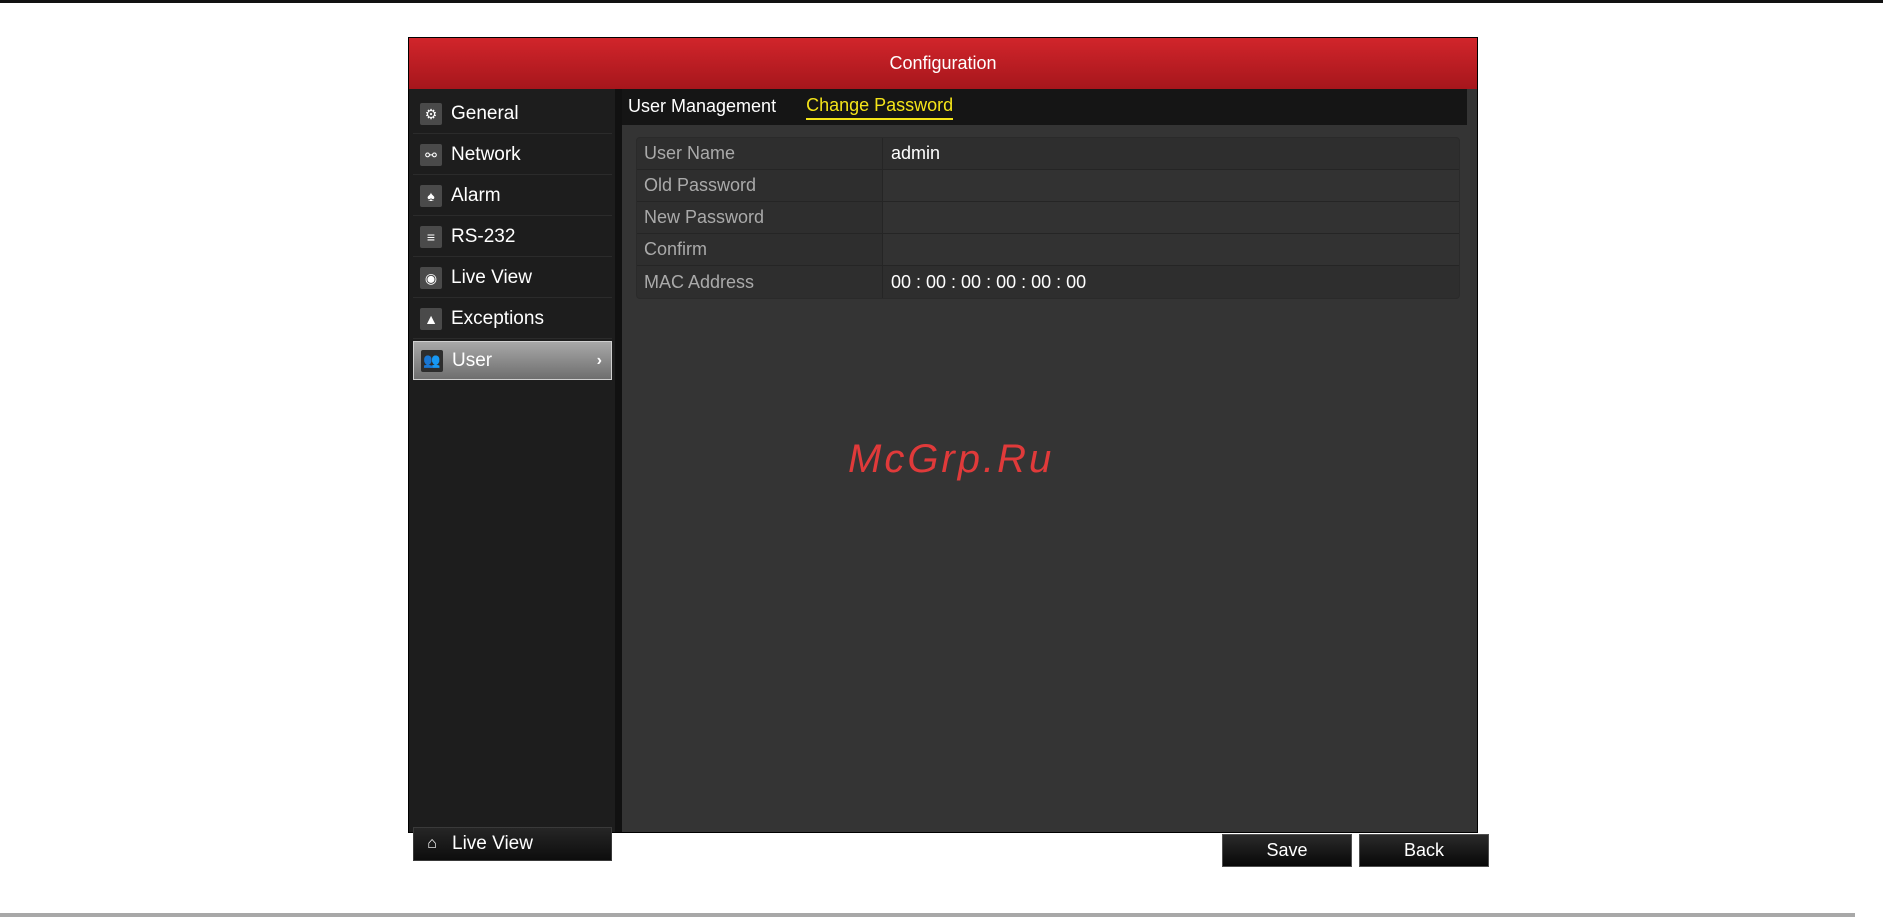 The width and height of the screenshot is (1883, 918). Describe the element at coordinates (431, 114) in the screenshot. I see `gear-icon: ⚙` at that location.